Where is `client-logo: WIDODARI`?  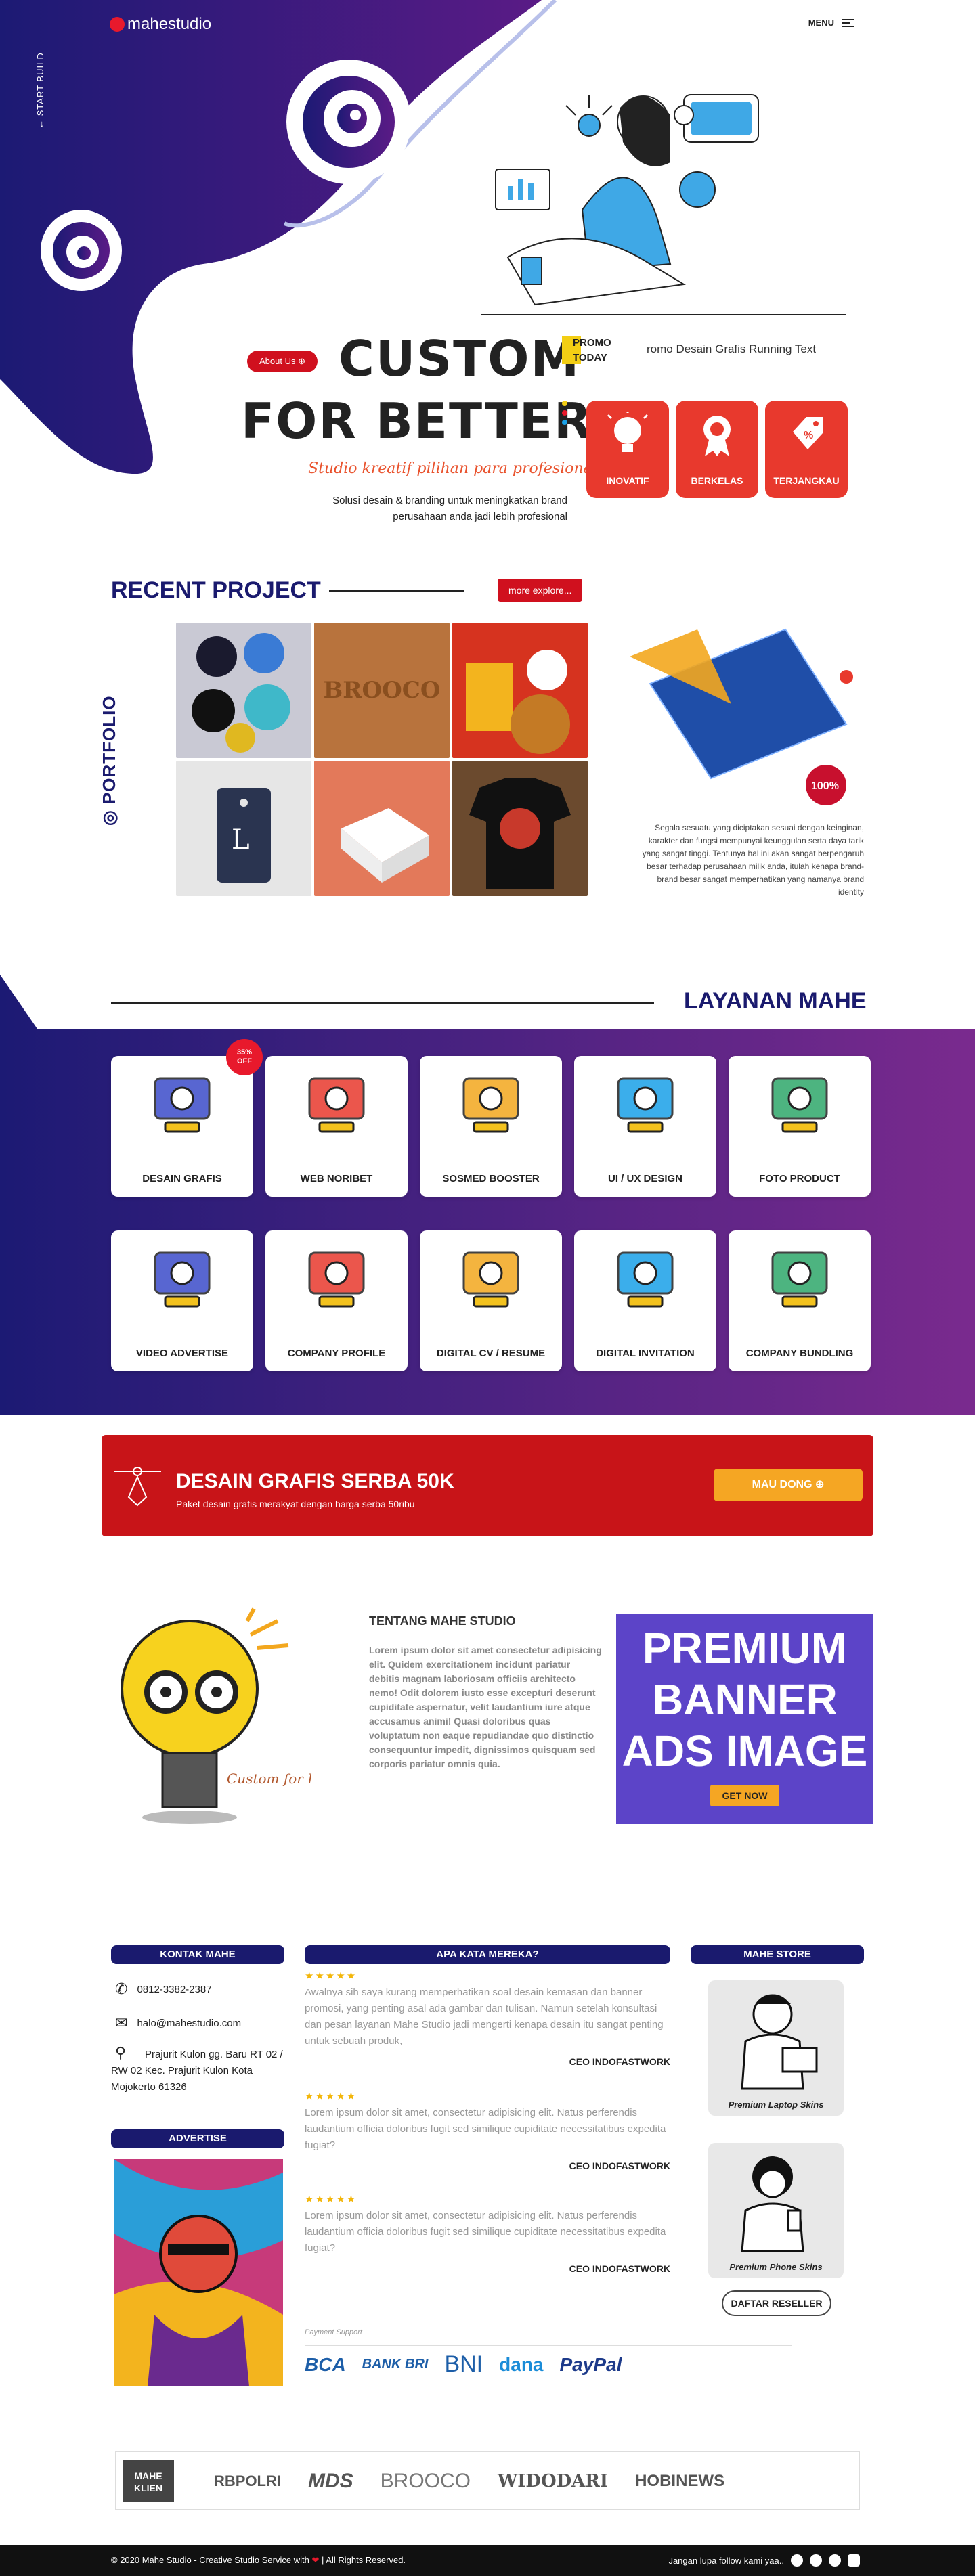 client-logo: WIDODARI is located at coordinates (553, 2481).